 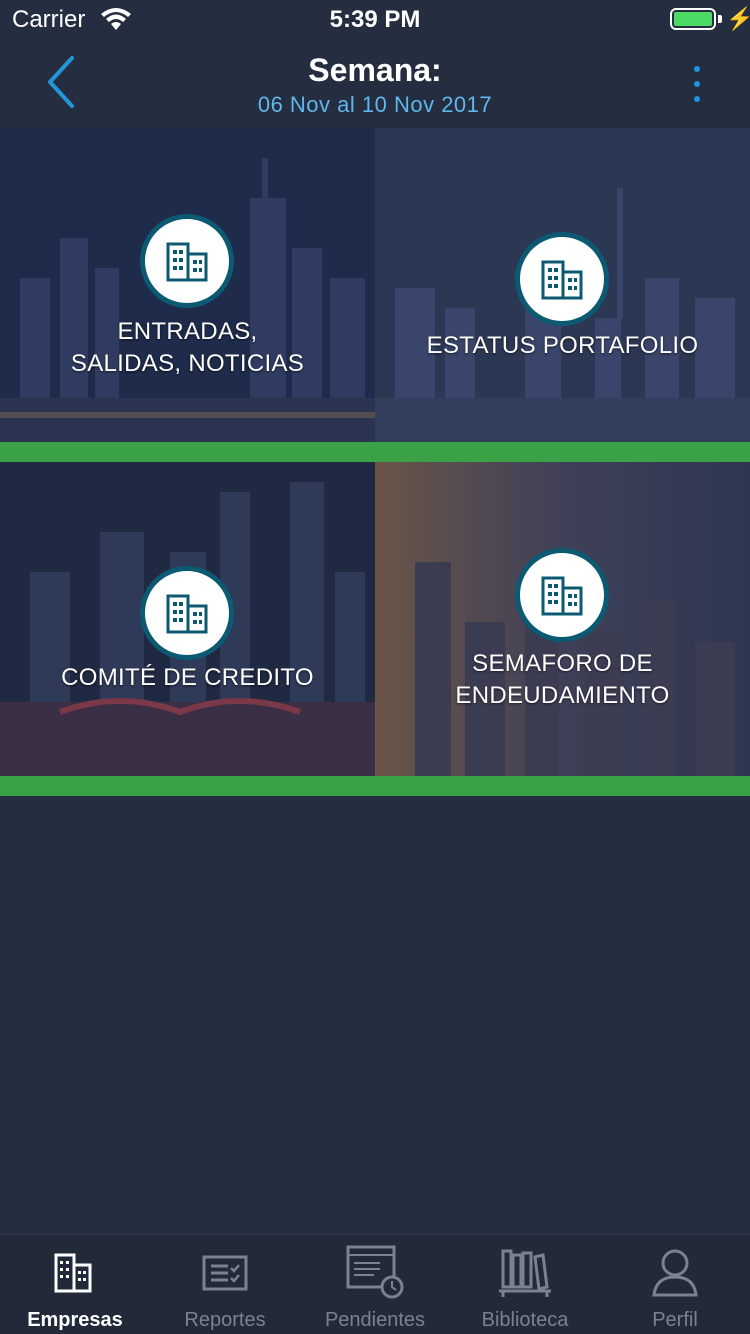 What do you see at coordinates (75, 1320) in the screenshot?
I see `tab-label: Empresas` at bounding box center [75, 1320].